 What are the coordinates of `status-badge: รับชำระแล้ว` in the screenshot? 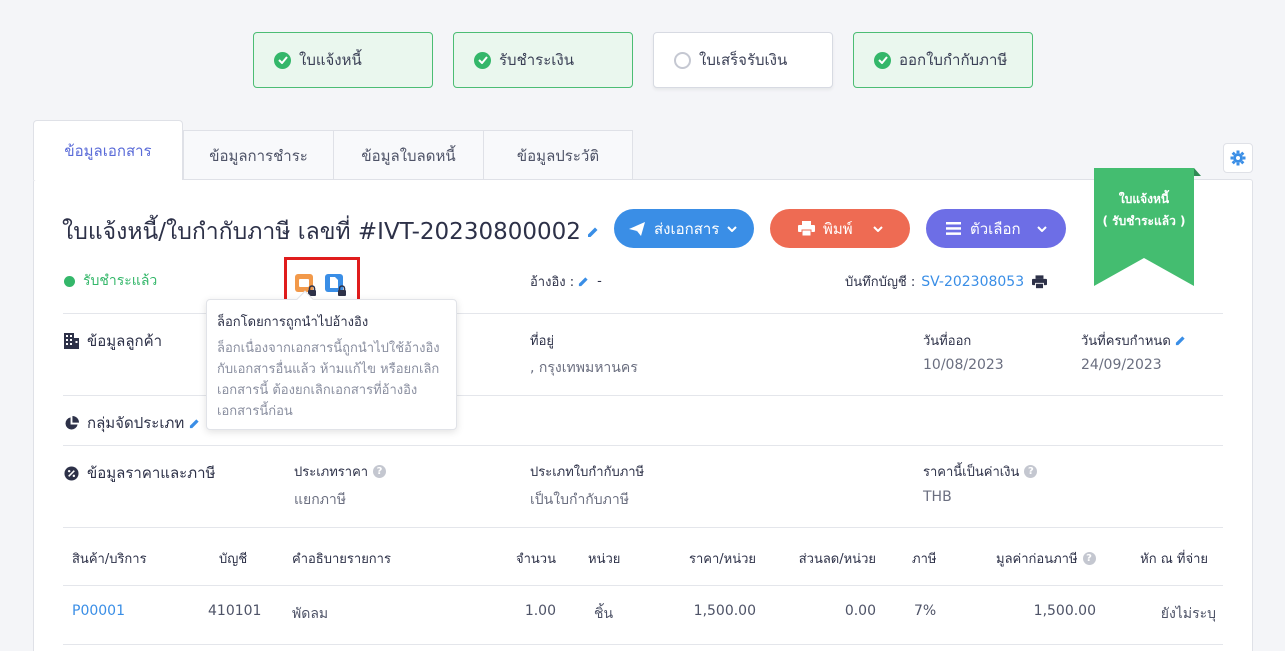 It's located at (110, 281).